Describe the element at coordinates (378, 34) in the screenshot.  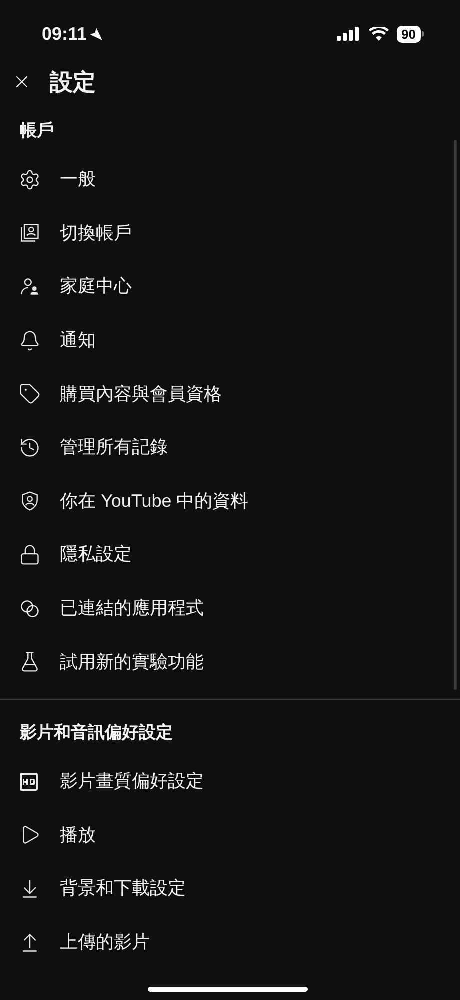
I see `wifi-icon` at that location.